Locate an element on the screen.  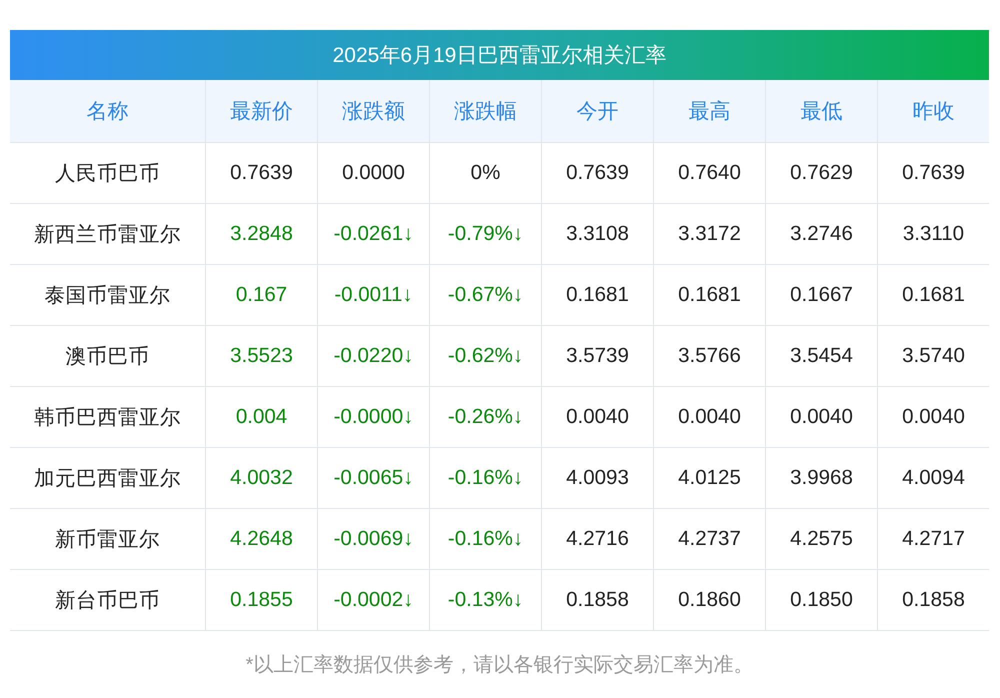
table-cell: 0.7629 is located at coordinates (821, 173).